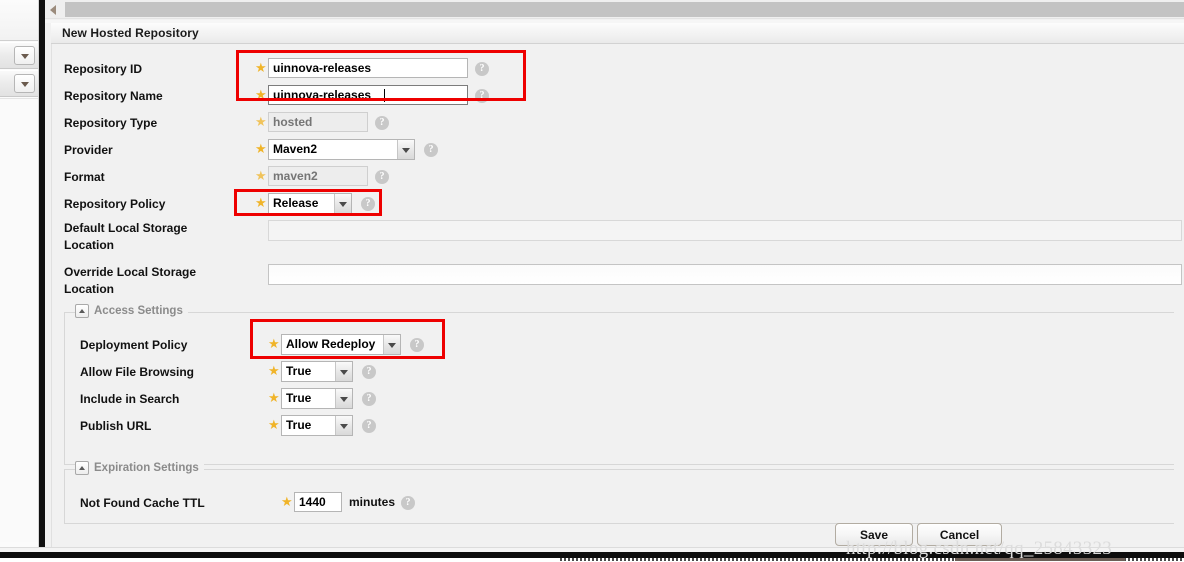  Describe the element at coordinates (620, 503) in the screenshot. I see `field-row-not-found-cache-ttl: Not Found Cache TTL ★ minutes ?` at that location.